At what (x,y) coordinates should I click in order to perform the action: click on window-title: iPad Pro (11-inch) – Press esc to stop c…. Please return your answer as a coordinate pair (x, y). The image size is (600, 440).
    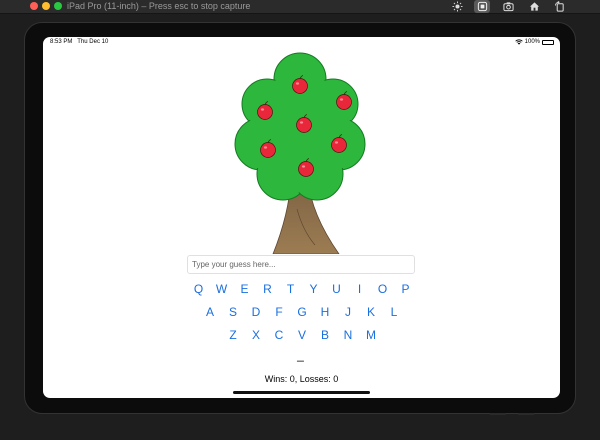
    Looking at the image, I should click on (159, 6).